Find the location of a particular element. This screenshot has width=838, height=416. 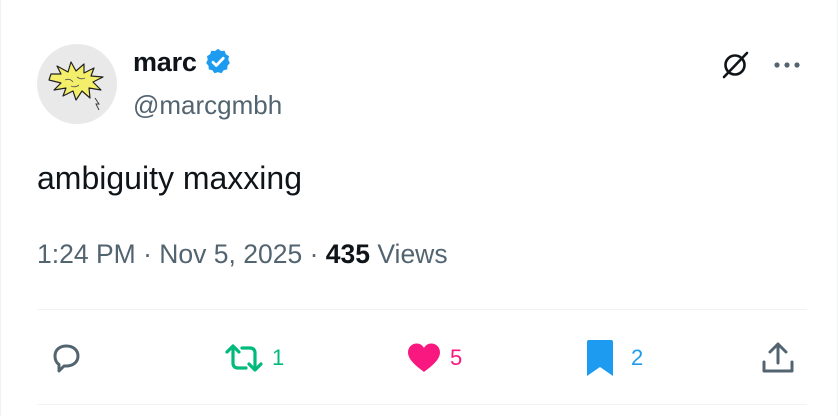

avatar-burst-icon is located at coordinates (76, 86).